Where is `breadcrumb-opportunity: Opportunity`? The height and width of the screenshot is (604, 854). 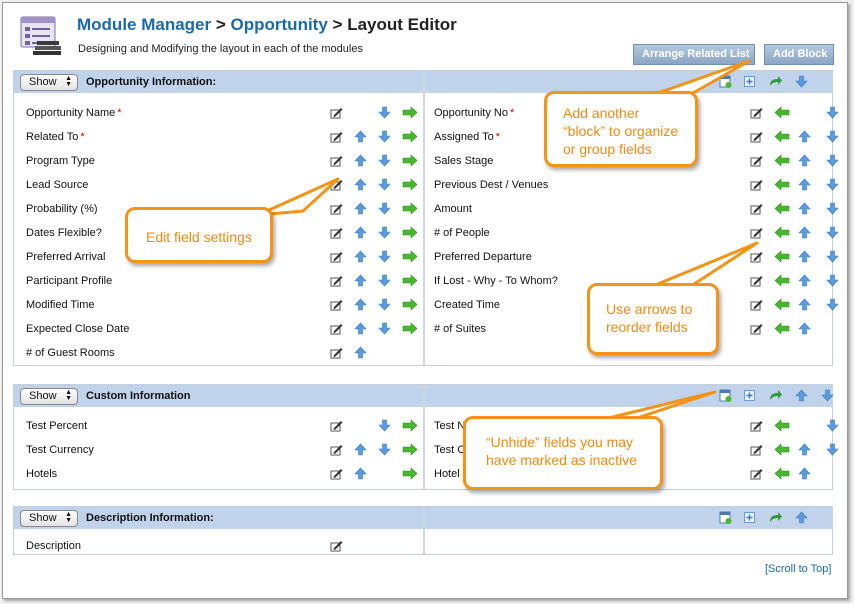 breadcrumb-opportunity: Opportunity is located at coordinates (279, 24).